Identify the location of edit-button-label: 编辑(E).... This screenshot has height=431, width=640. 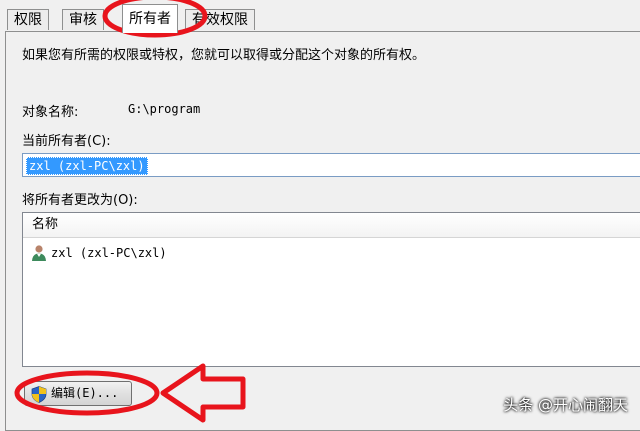
(85, 393).